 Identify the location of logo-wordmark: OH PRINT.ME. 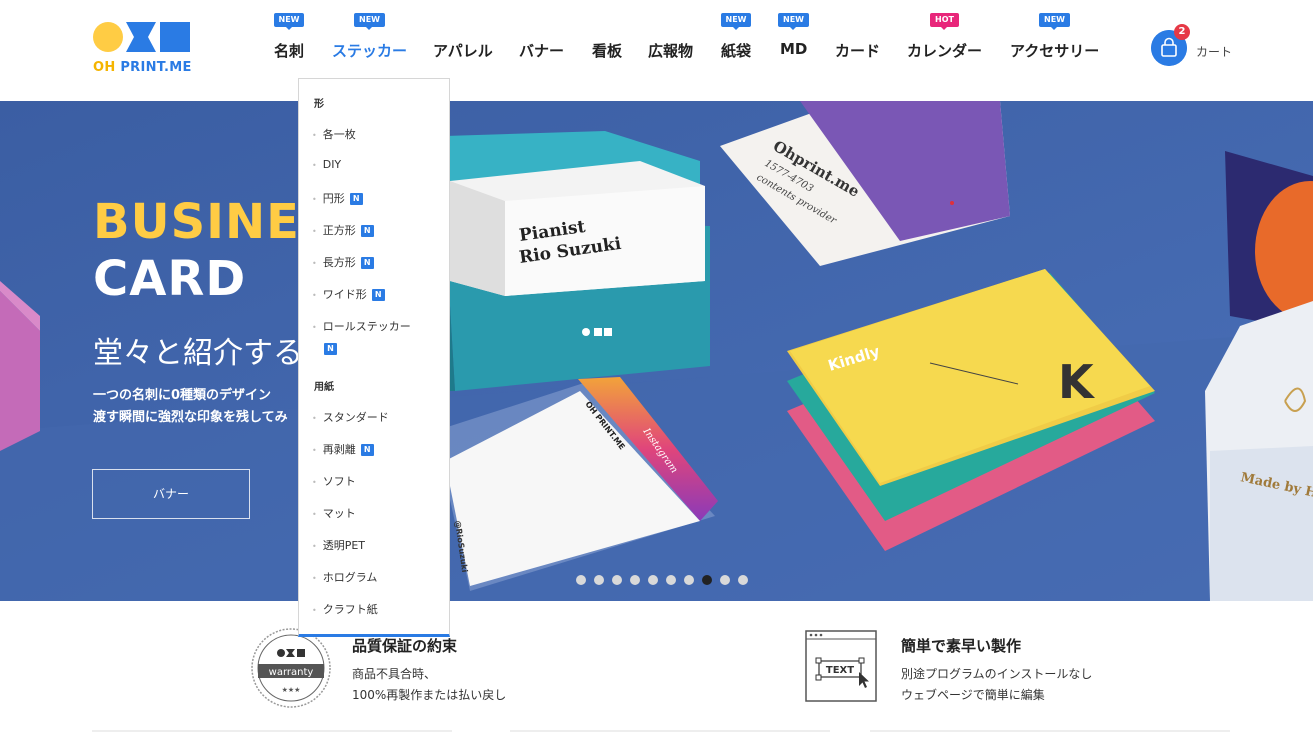
(142, 67).